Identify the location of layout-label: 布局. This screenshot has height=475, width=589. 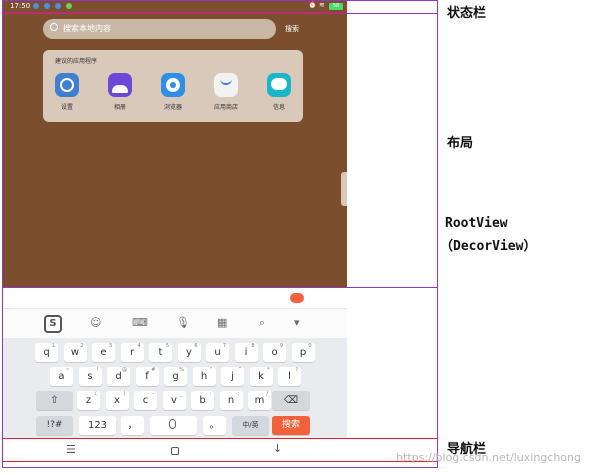
(460, 143).